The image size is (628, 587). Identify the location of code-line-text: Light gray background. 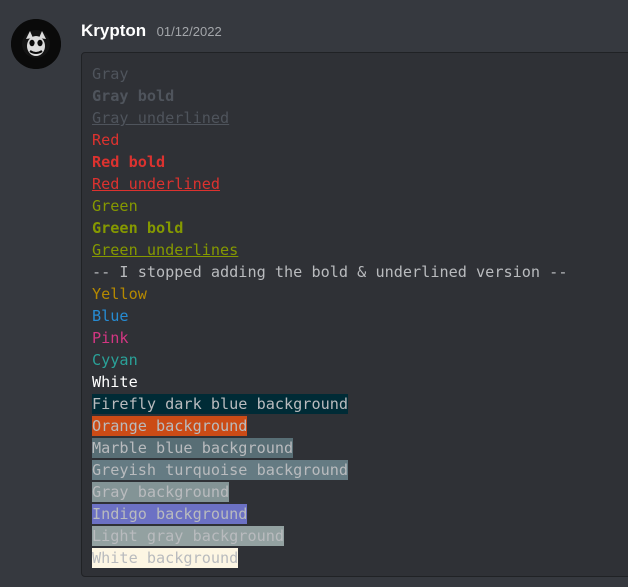
(188, 536).